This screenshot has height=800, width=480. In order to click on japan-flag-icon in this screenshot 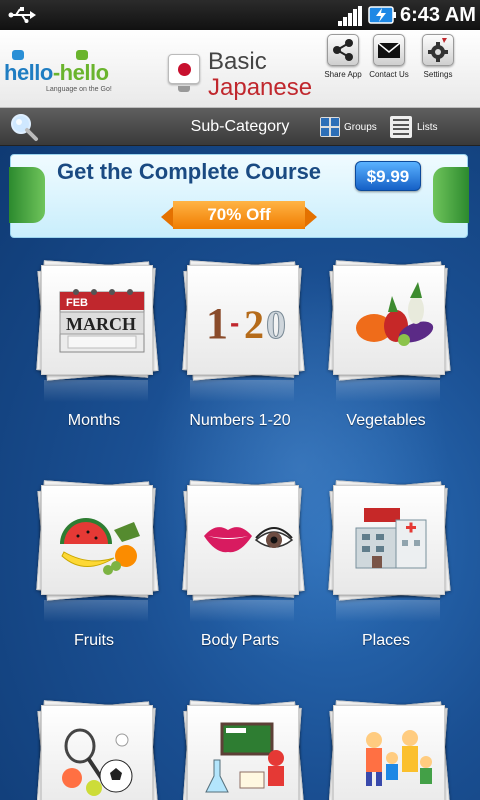, I will do `click(184, 69)`.